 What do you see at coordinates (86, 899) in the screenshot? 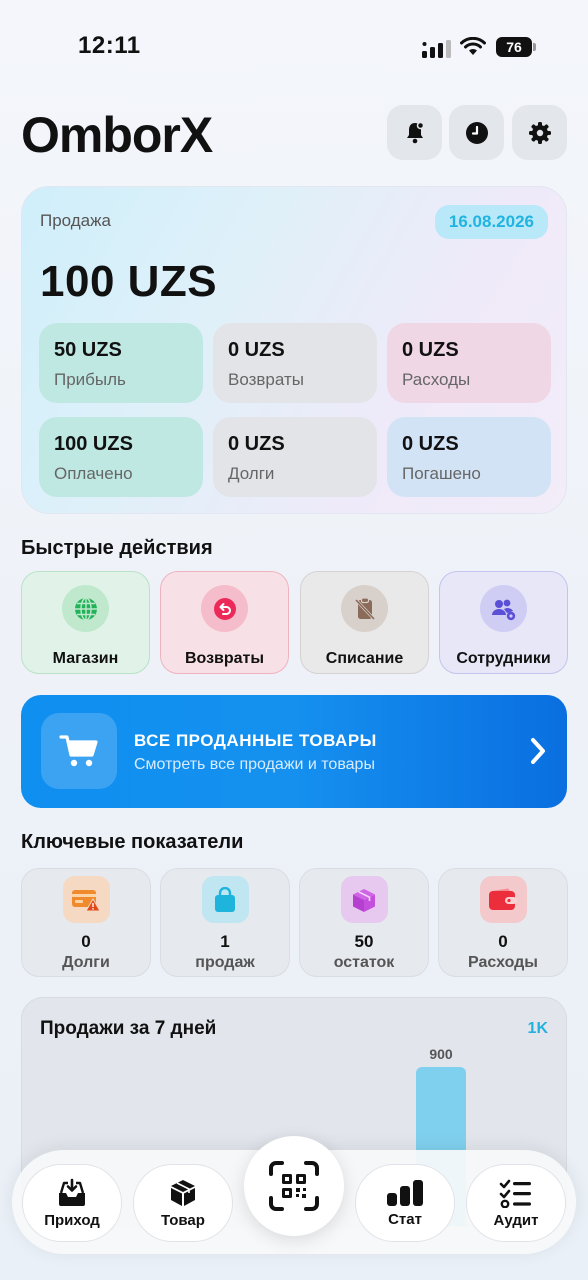
I see `card-warning-icon` at bounding box center [86, 899].